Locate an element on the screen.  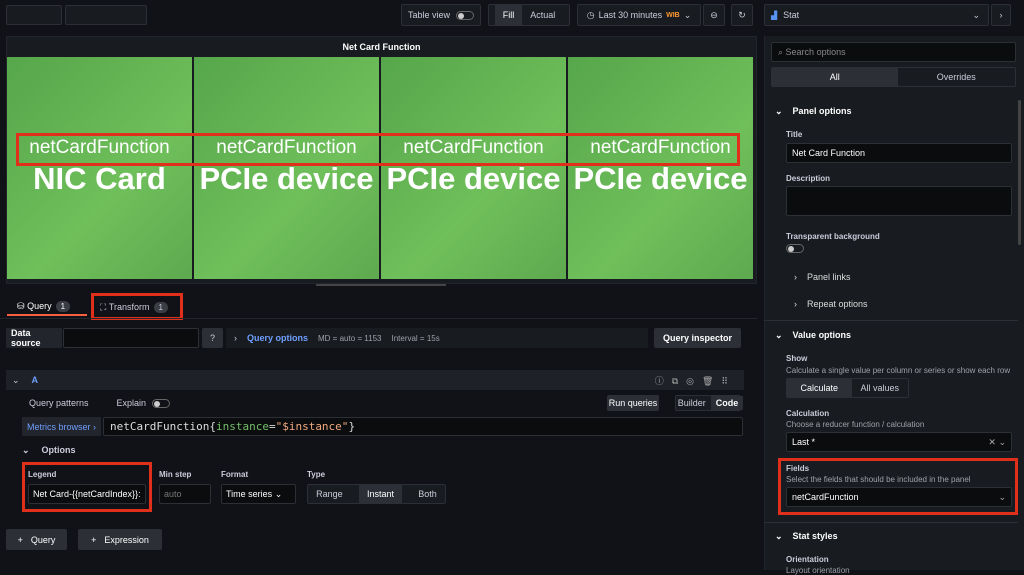
fill-button: Fill is located at coordinates (508, 15).